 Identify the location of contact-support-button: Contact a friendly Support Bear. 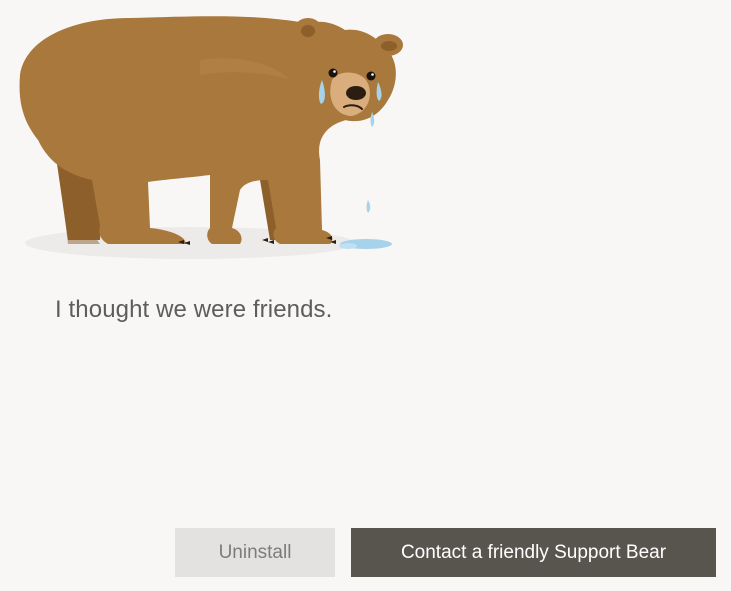
(533, 552).